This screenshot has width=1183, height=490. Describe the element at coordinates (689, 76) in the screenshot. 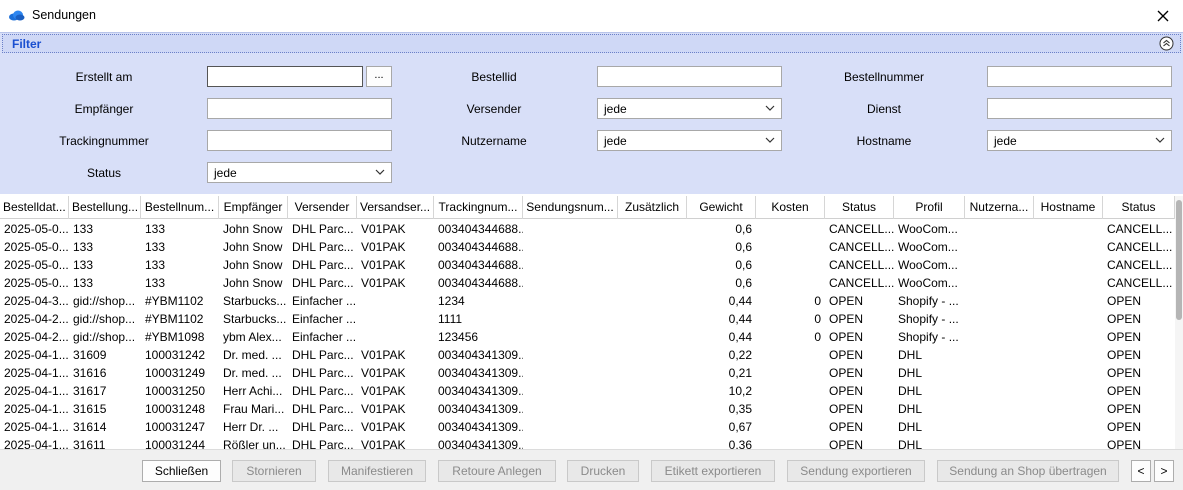

I see `bestellid-input` at that location.